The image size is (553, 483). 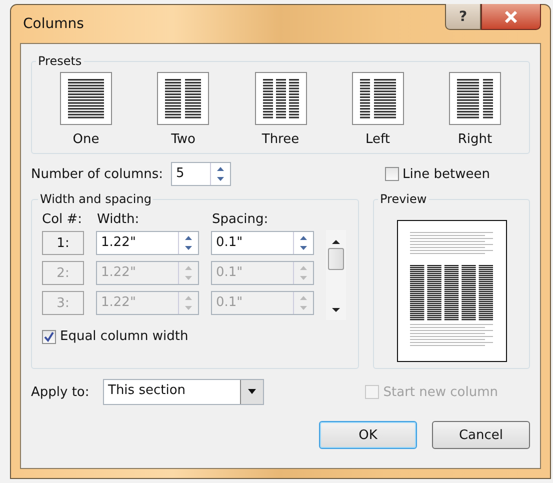 What do you see at coordinates (475, 139) in the screenshot?
I see `preset-label: Right` at bounding box center [475, 139].